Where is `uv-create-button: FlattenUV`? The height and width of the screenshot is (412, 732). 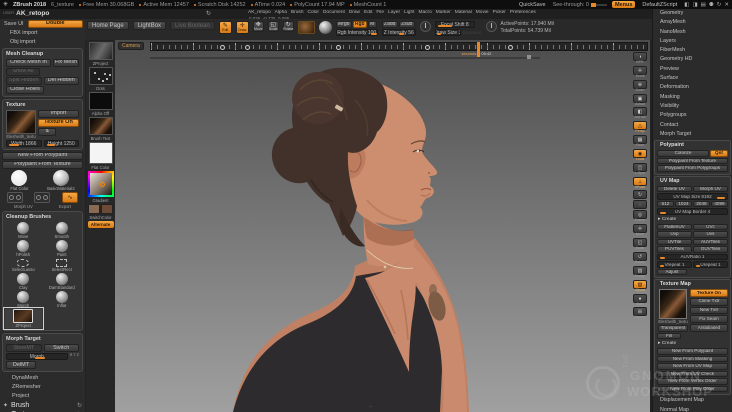
uv-create-button: FlattenUV is located at coordinates (674, 227).